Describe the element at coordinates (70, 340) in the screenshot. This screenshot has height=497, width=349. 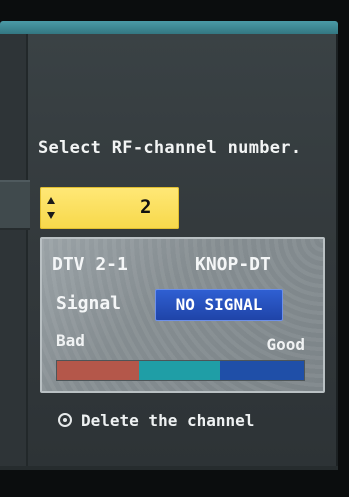
I see `signal-scale-bad-label: Bad` at that location.